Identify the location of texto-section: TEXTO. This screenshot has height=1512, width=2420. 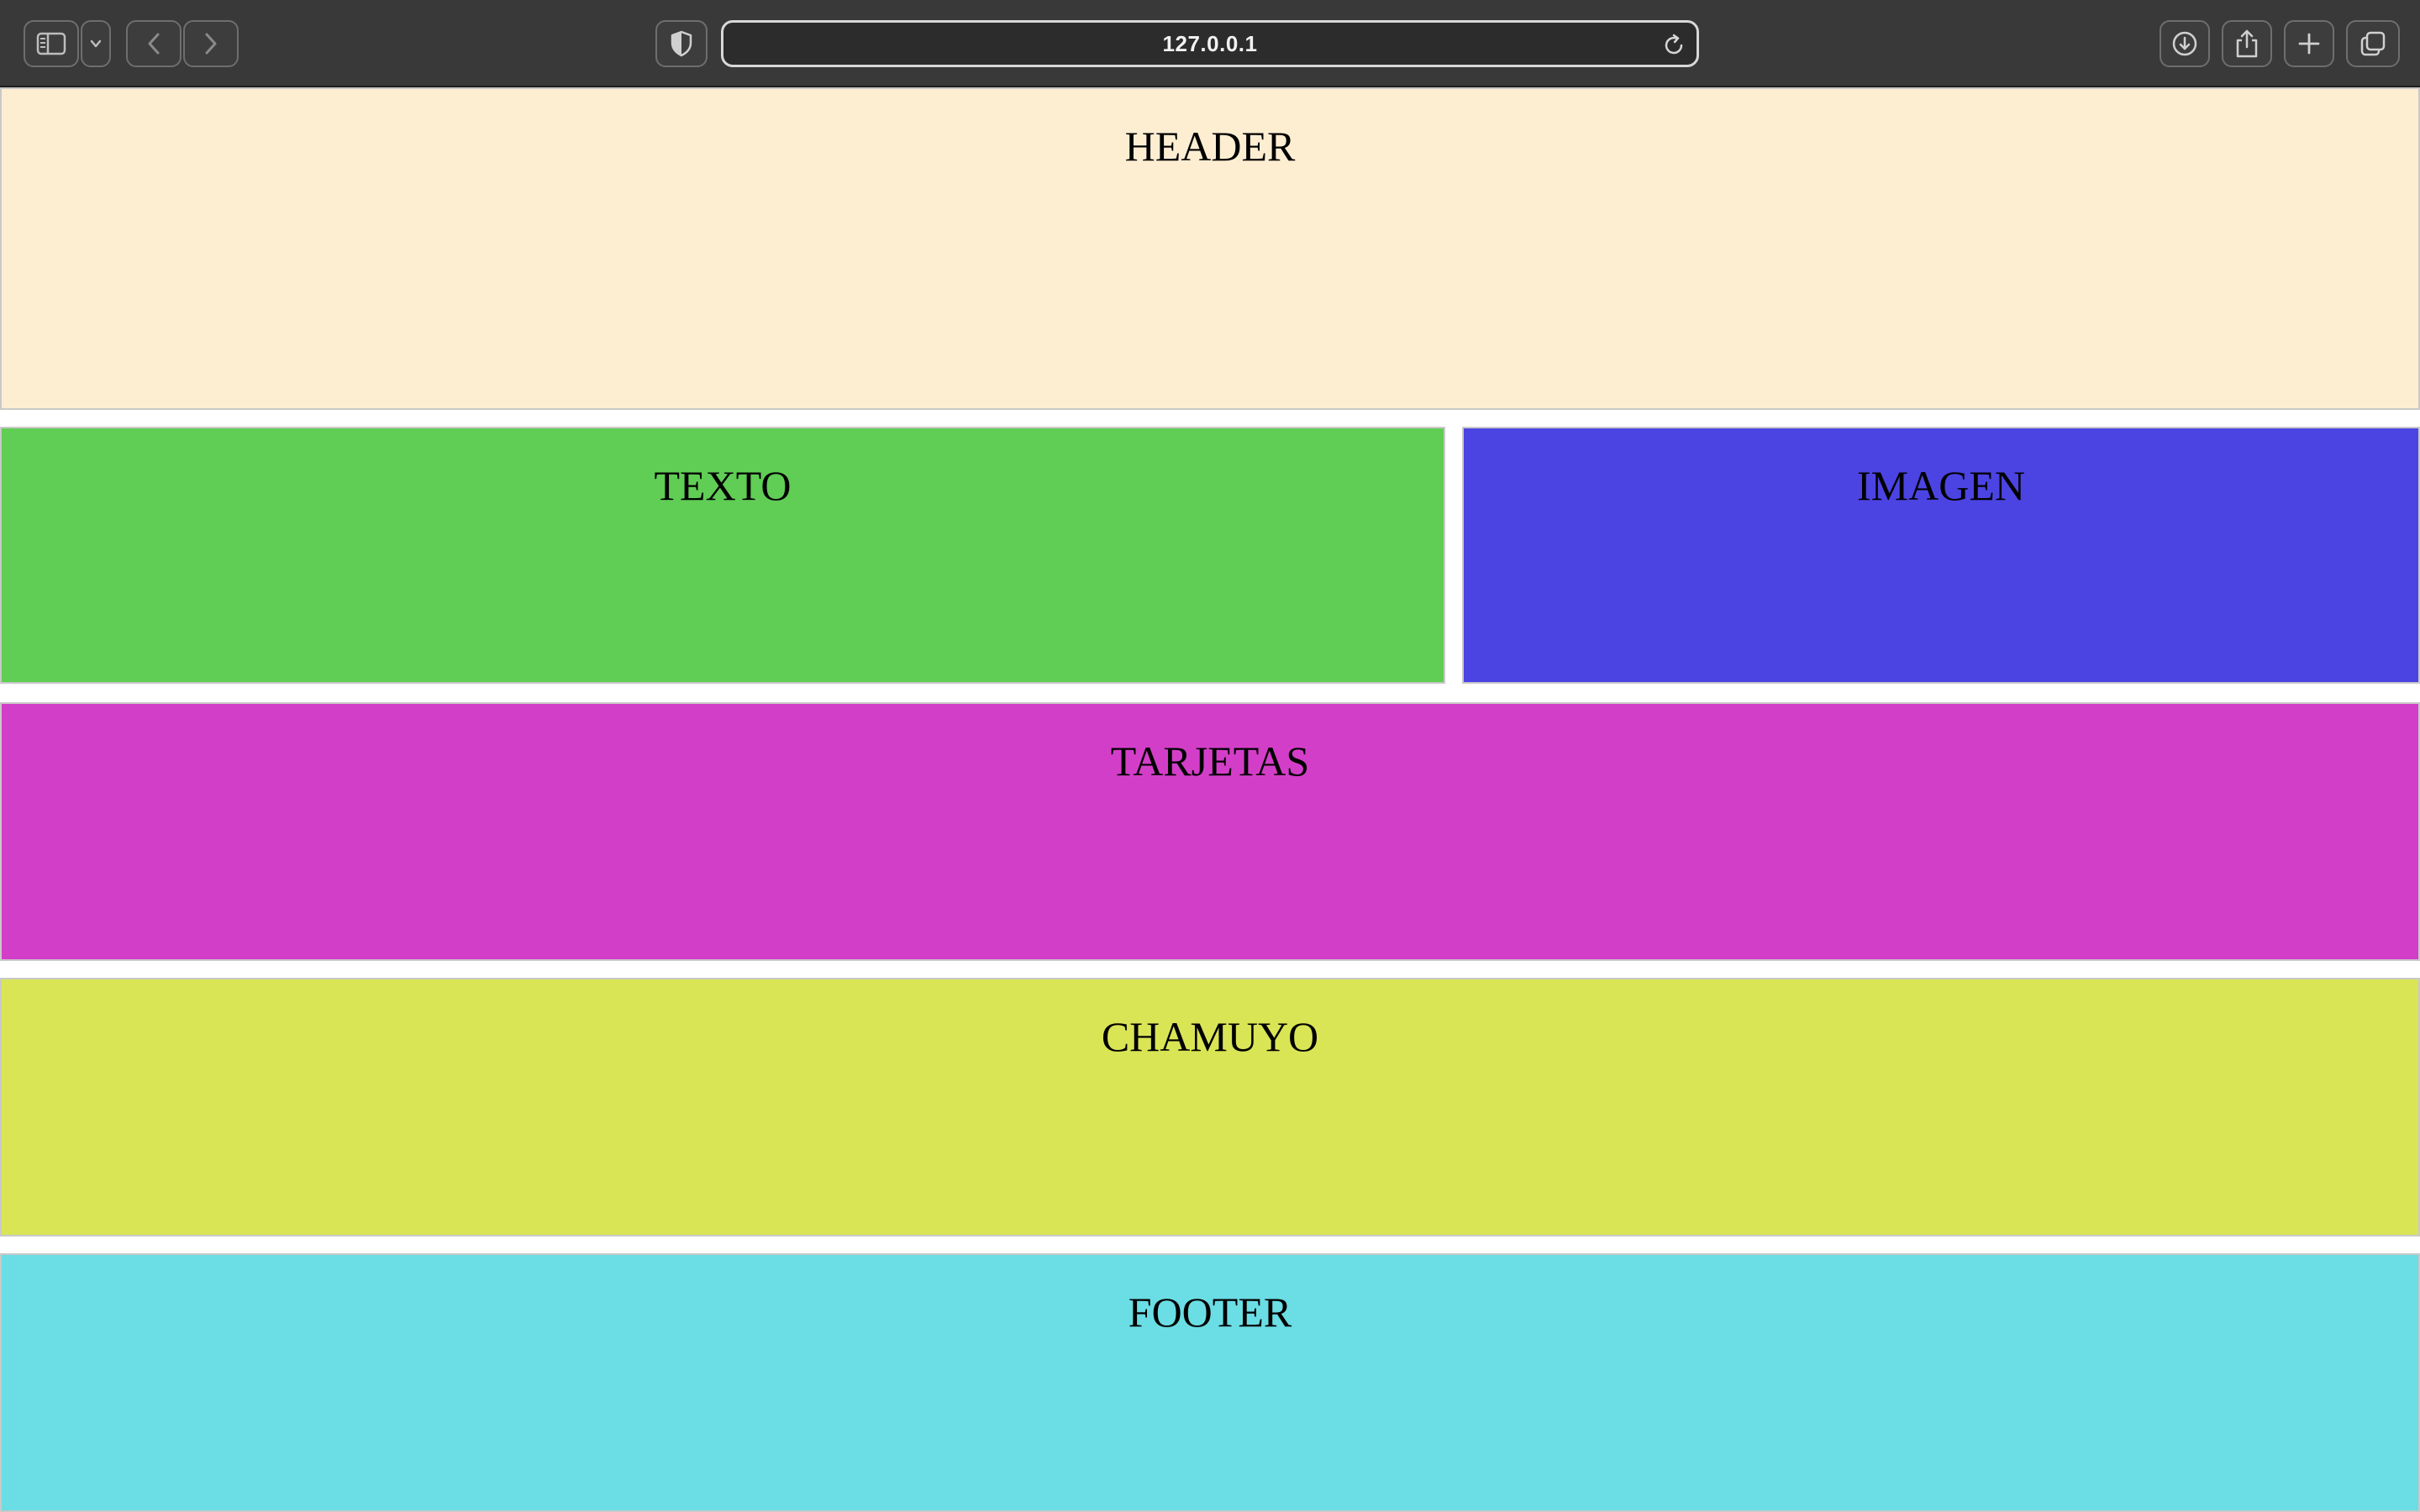
(722, 555).